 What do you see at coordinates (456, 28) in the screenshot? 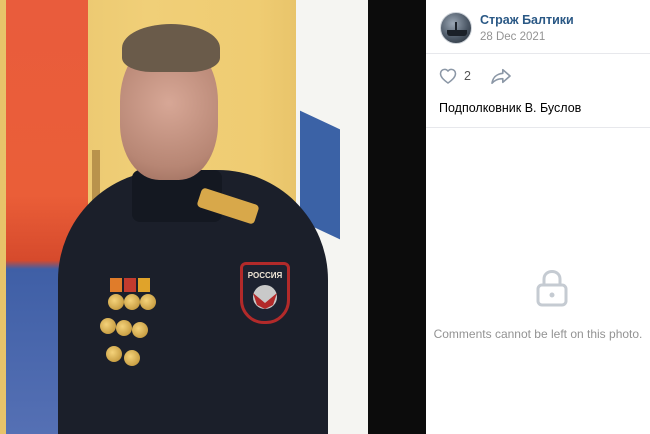
I see `group-avatar` at bounding box center [456, 28].